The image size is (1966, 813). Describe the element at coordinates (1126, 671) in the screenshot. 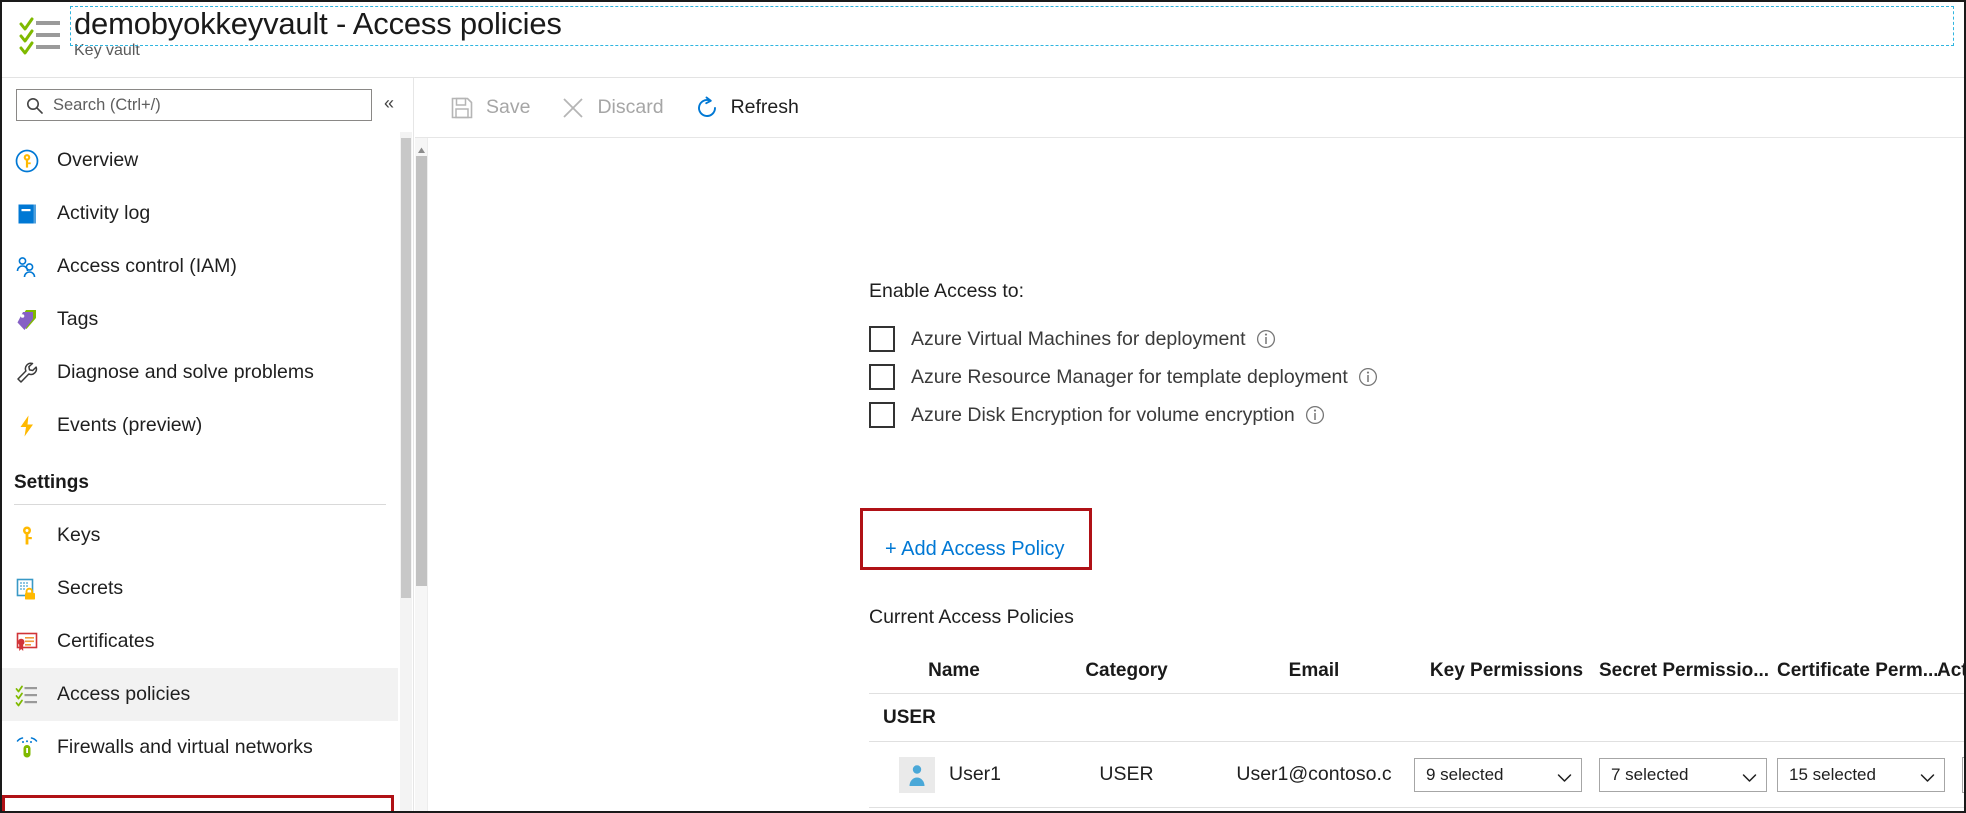

I see `column-header-category: Category` at that location.